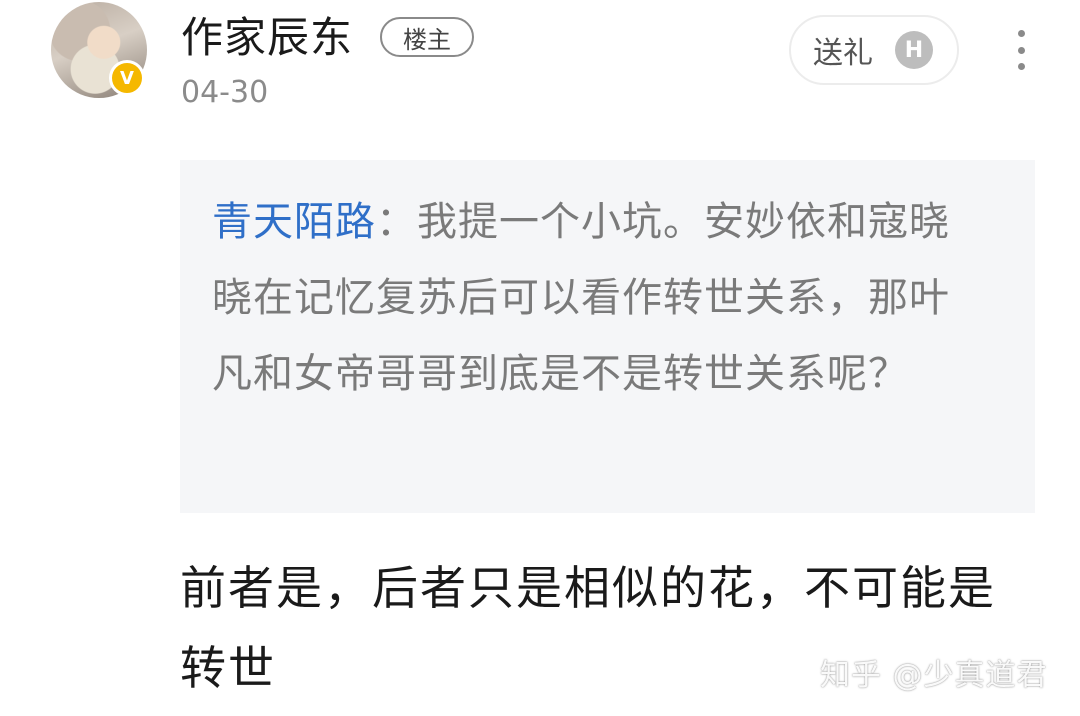 The image size is (1080, 716). What do you see at coordinates (934, 675) in the screenshot?
I see `watermark: 知乎 @少真道君` at bounding box center [934, 675].